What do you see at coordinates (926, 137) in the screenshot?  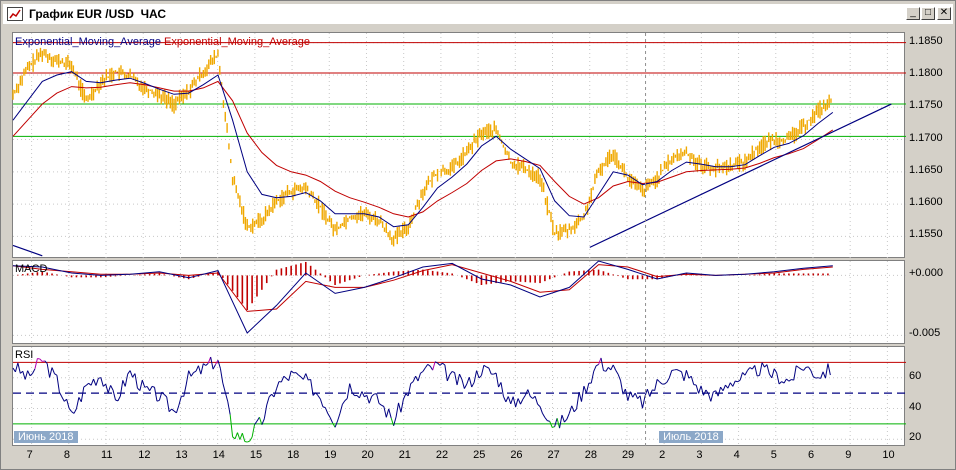 I see `y-tick-label: 1.1700` at bounding box center [926, 137].